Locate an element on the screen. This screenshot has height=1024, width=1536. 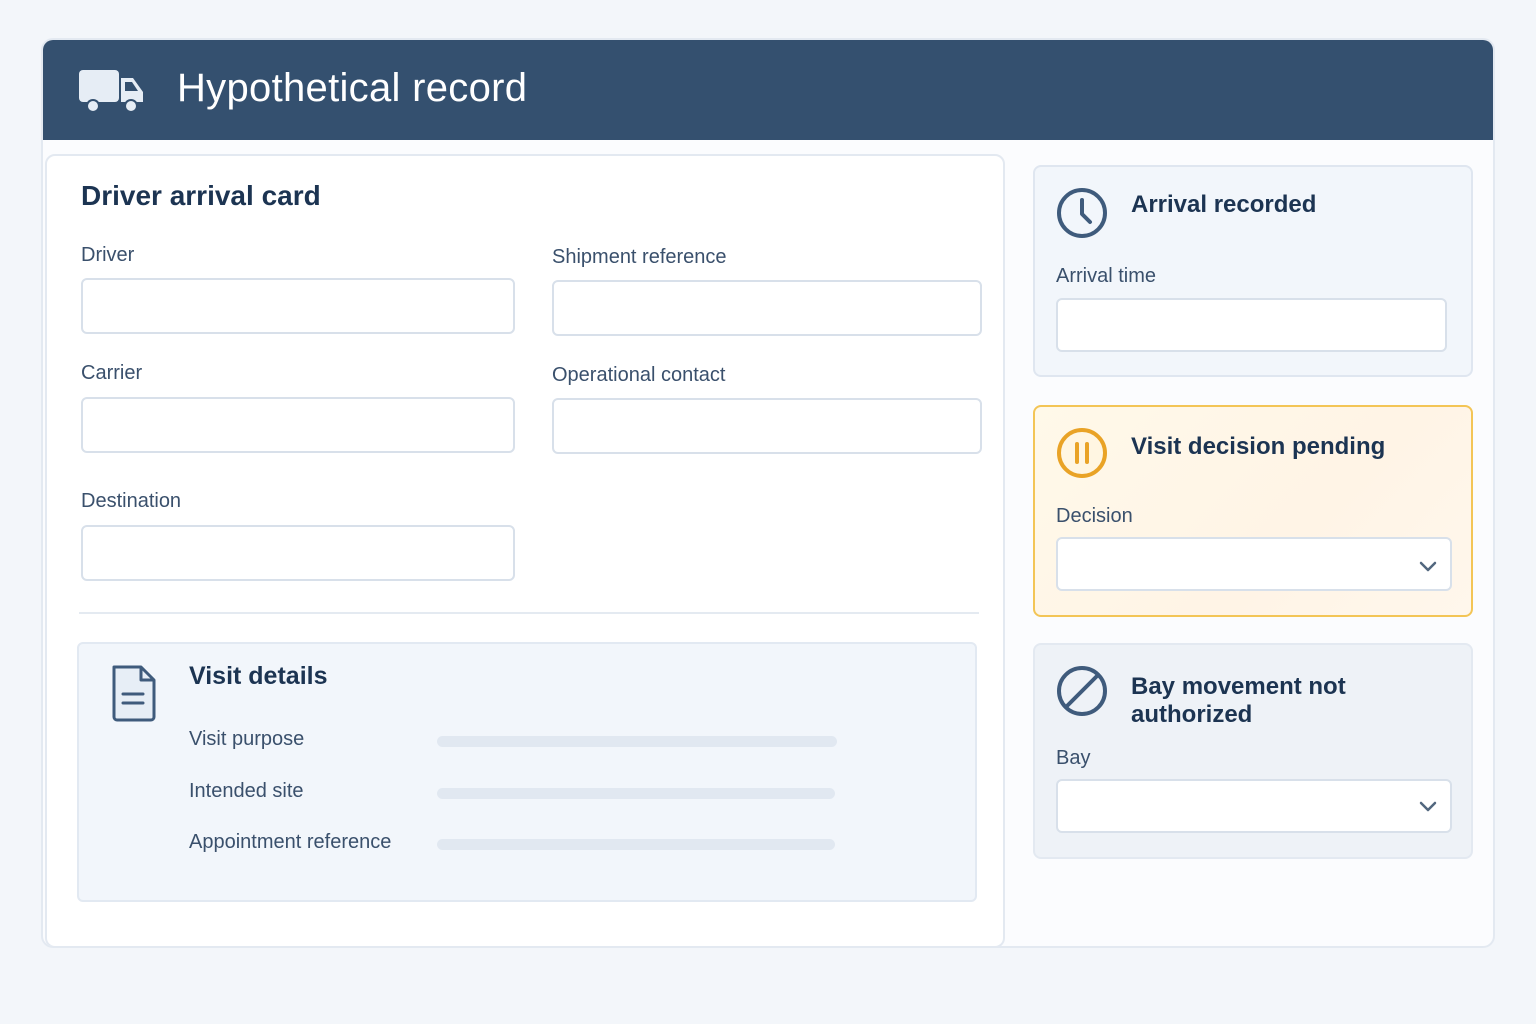
intended-site-label: Intended site is located at coordinates (246, 791).